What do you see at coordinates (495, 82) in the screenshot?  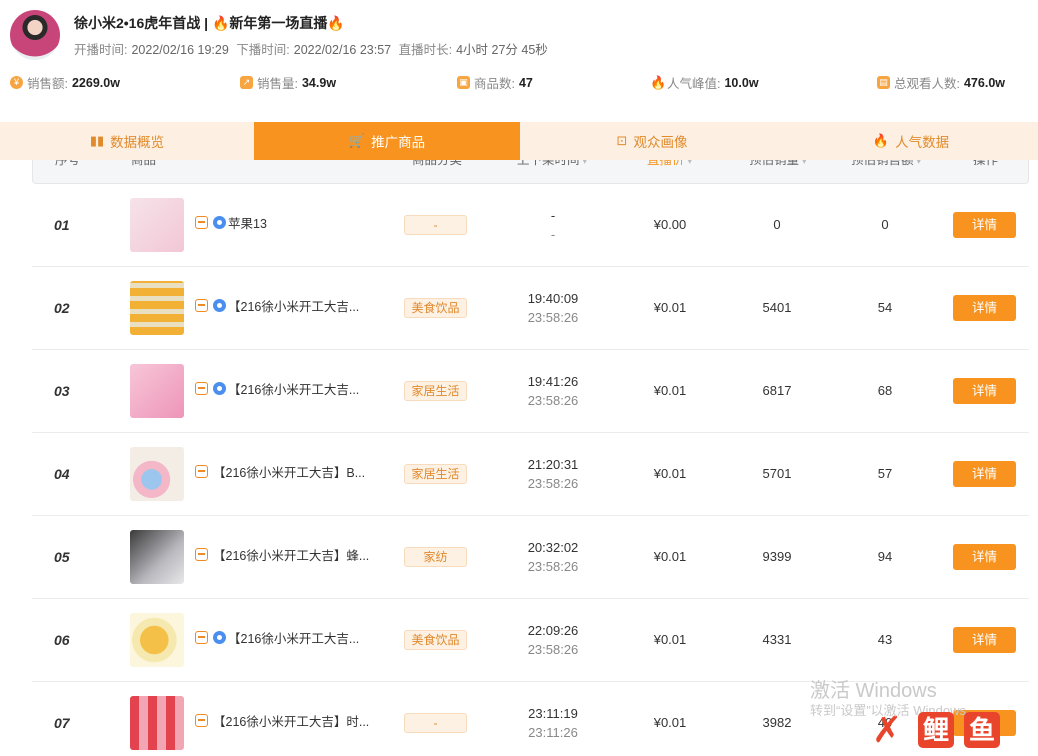 I see `stat-product-count: ▣ 商品数: 47` at bounding box center [495, 82].